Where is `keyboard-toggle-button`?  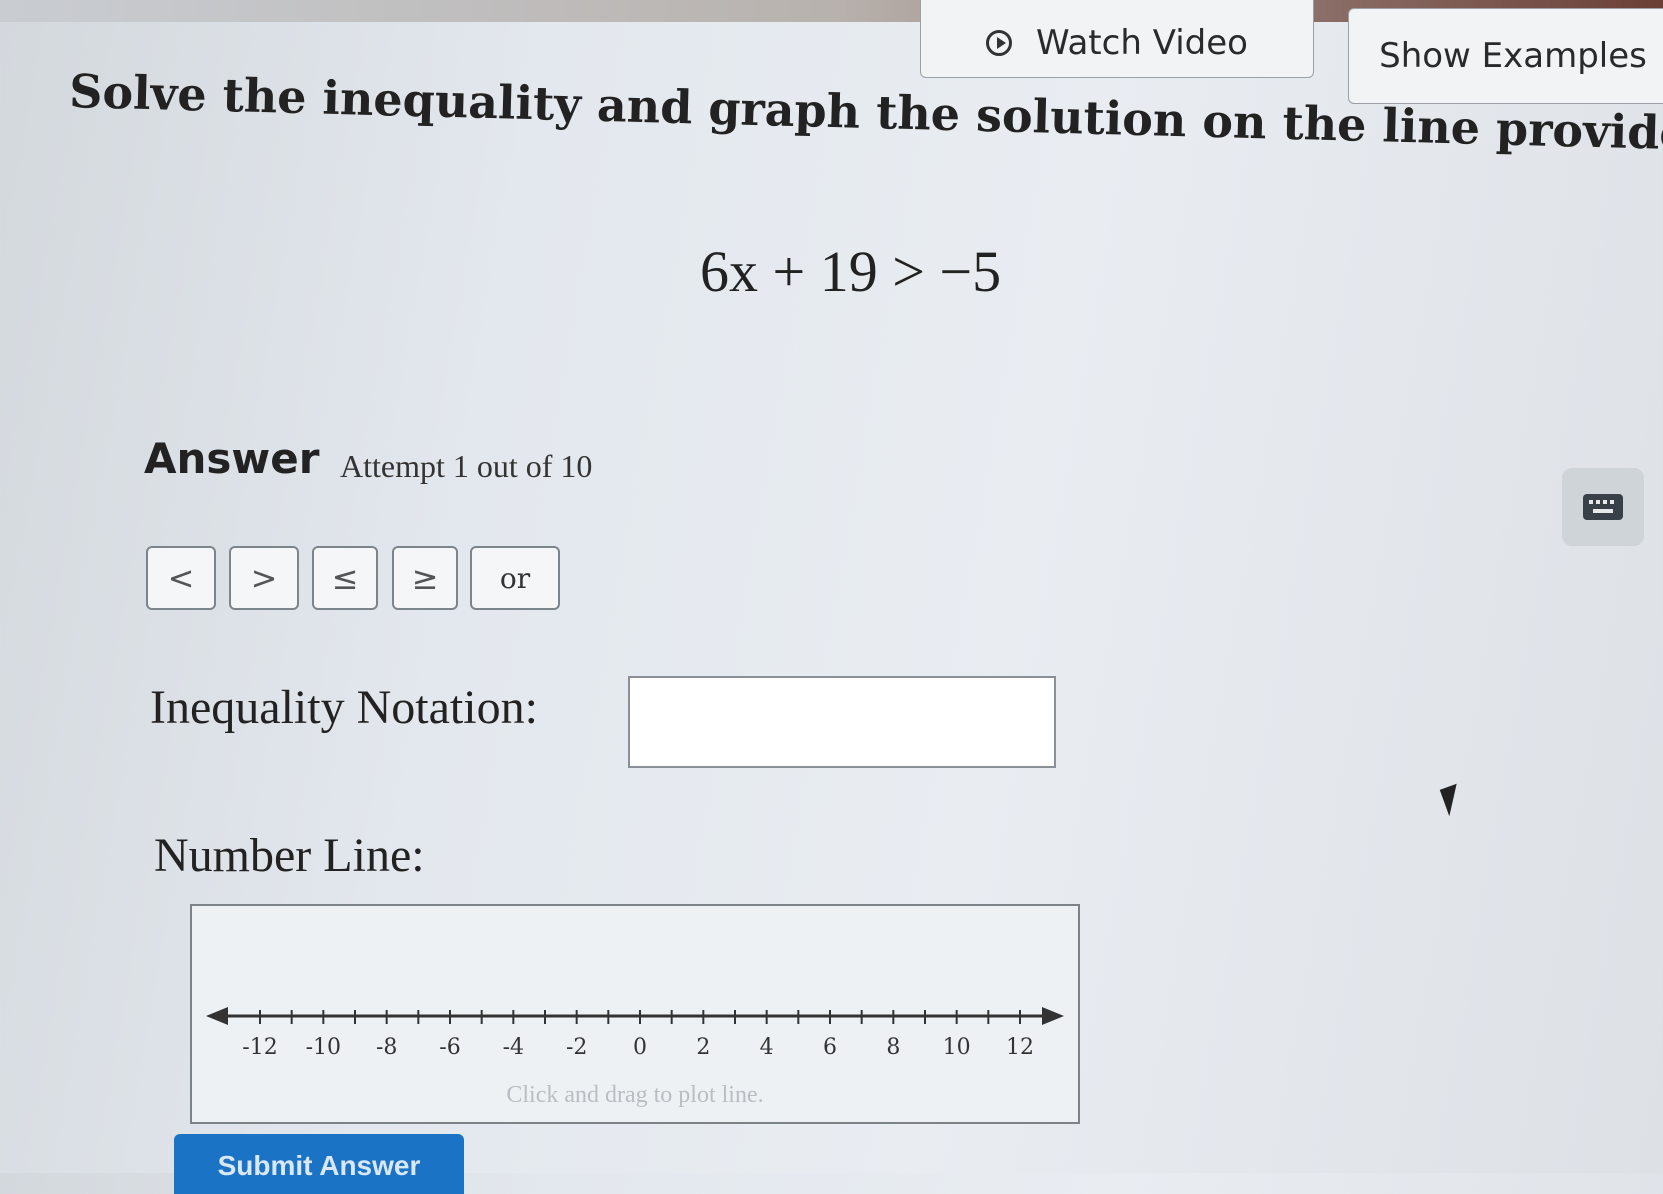
keyboard-toggle-button is located at coordinates (1603, 507).